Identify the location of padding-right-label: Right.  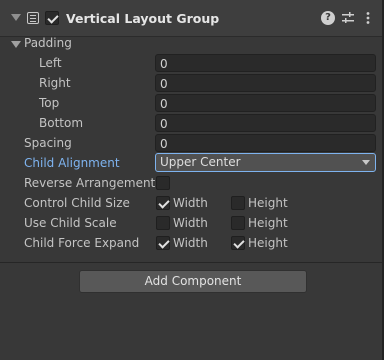
(55, 83).